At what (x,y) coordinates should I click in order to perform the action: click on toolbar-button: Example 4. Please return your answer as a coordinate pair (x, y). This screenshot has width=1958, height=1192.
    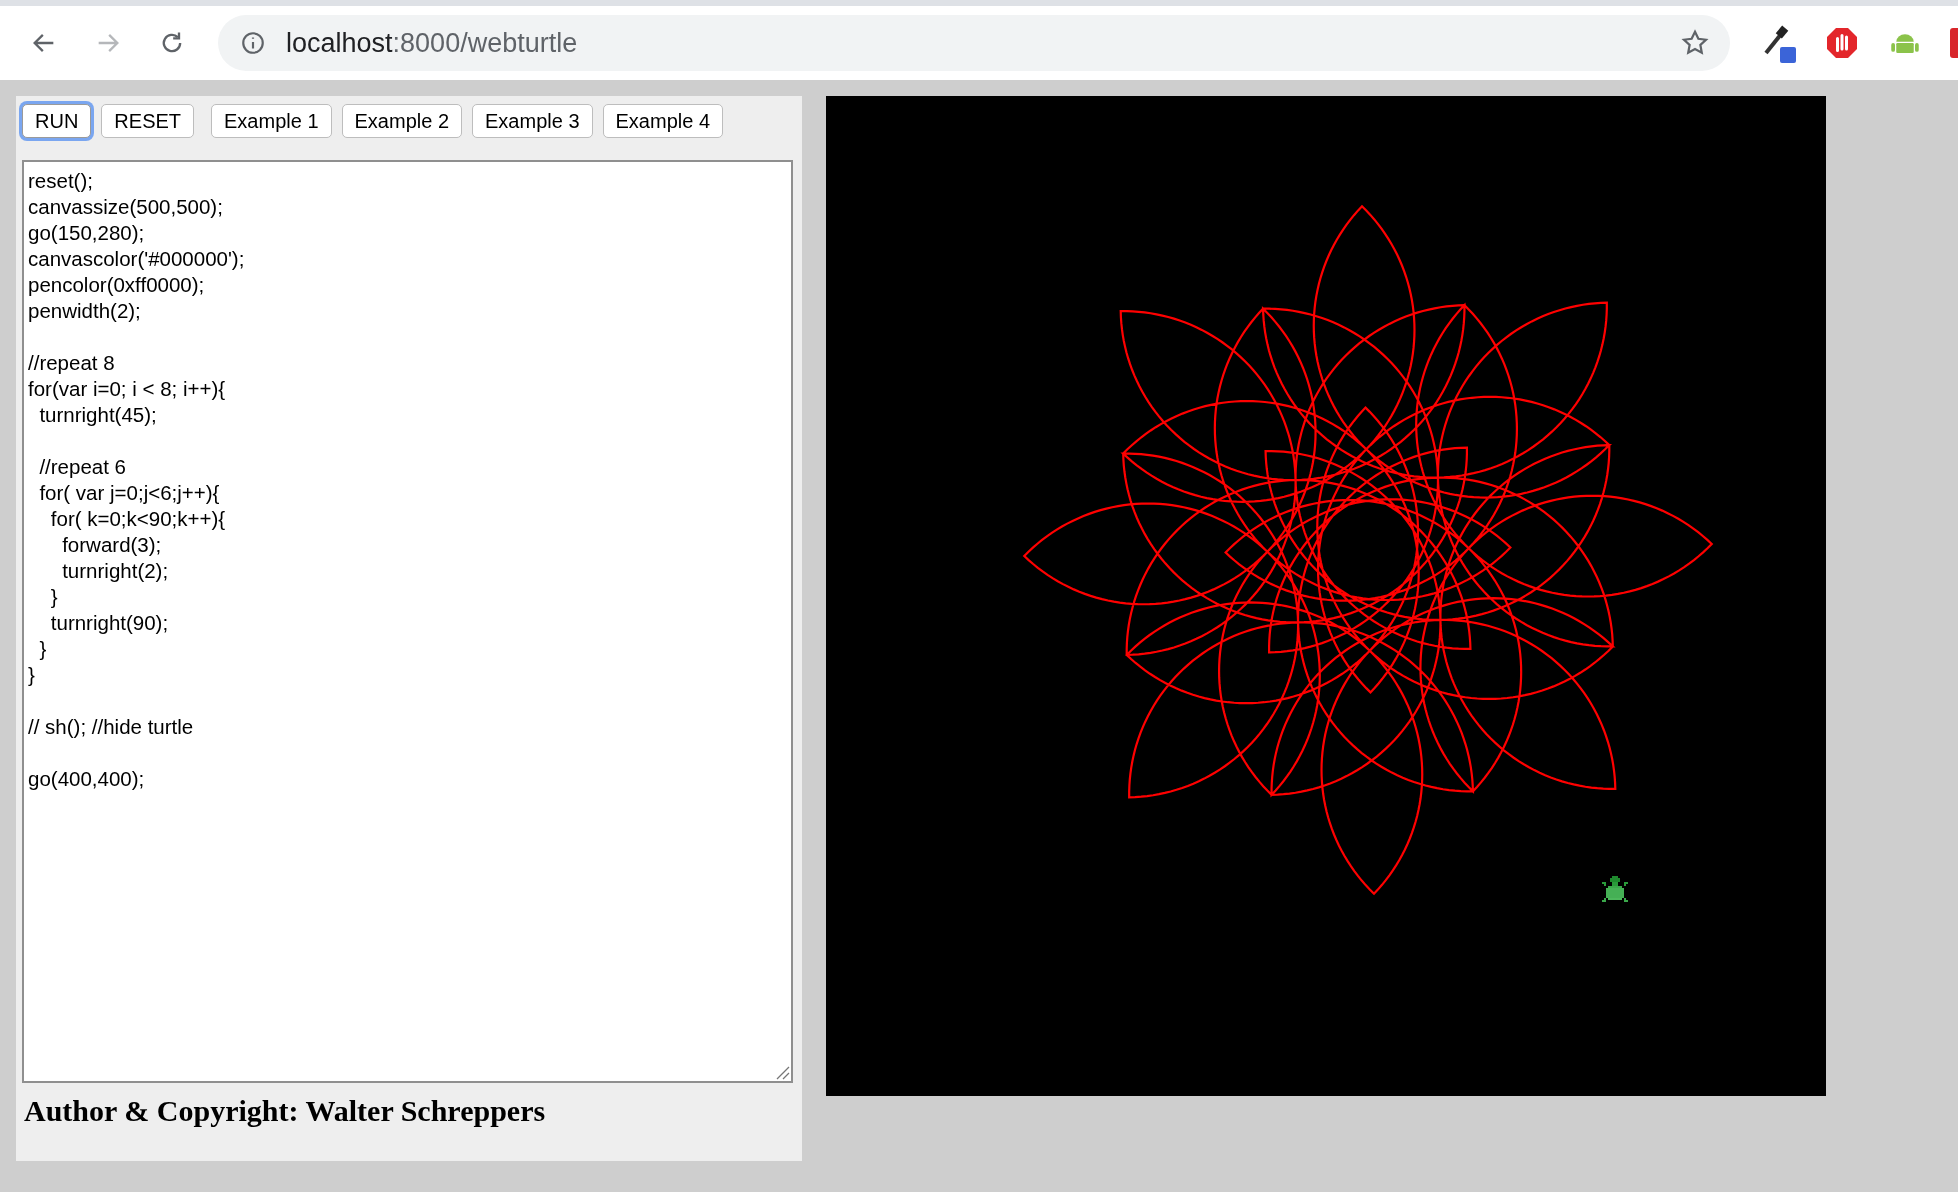
    Looking at the image, I should click on (663, 121).